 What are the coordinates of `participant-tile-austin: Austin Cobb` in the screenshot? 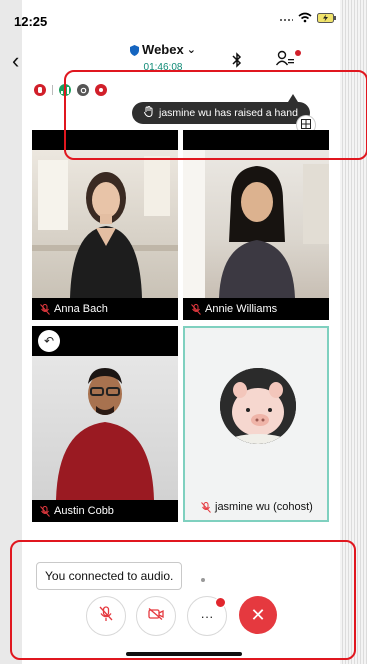 It's located at (105, 424).